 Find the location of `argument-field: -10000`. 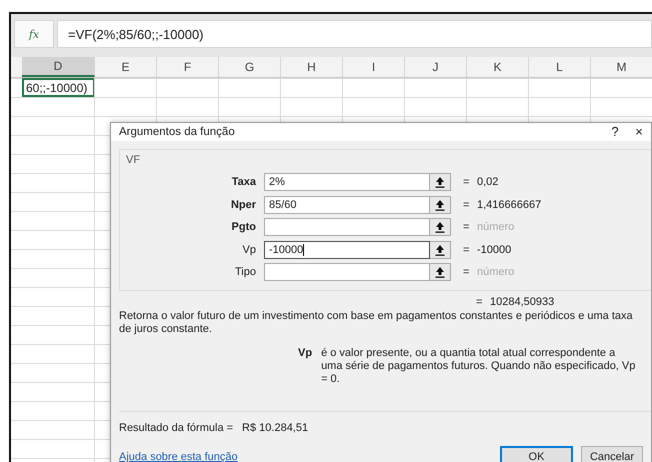

argument-field: -10000 is located at coordinates (347, 249).